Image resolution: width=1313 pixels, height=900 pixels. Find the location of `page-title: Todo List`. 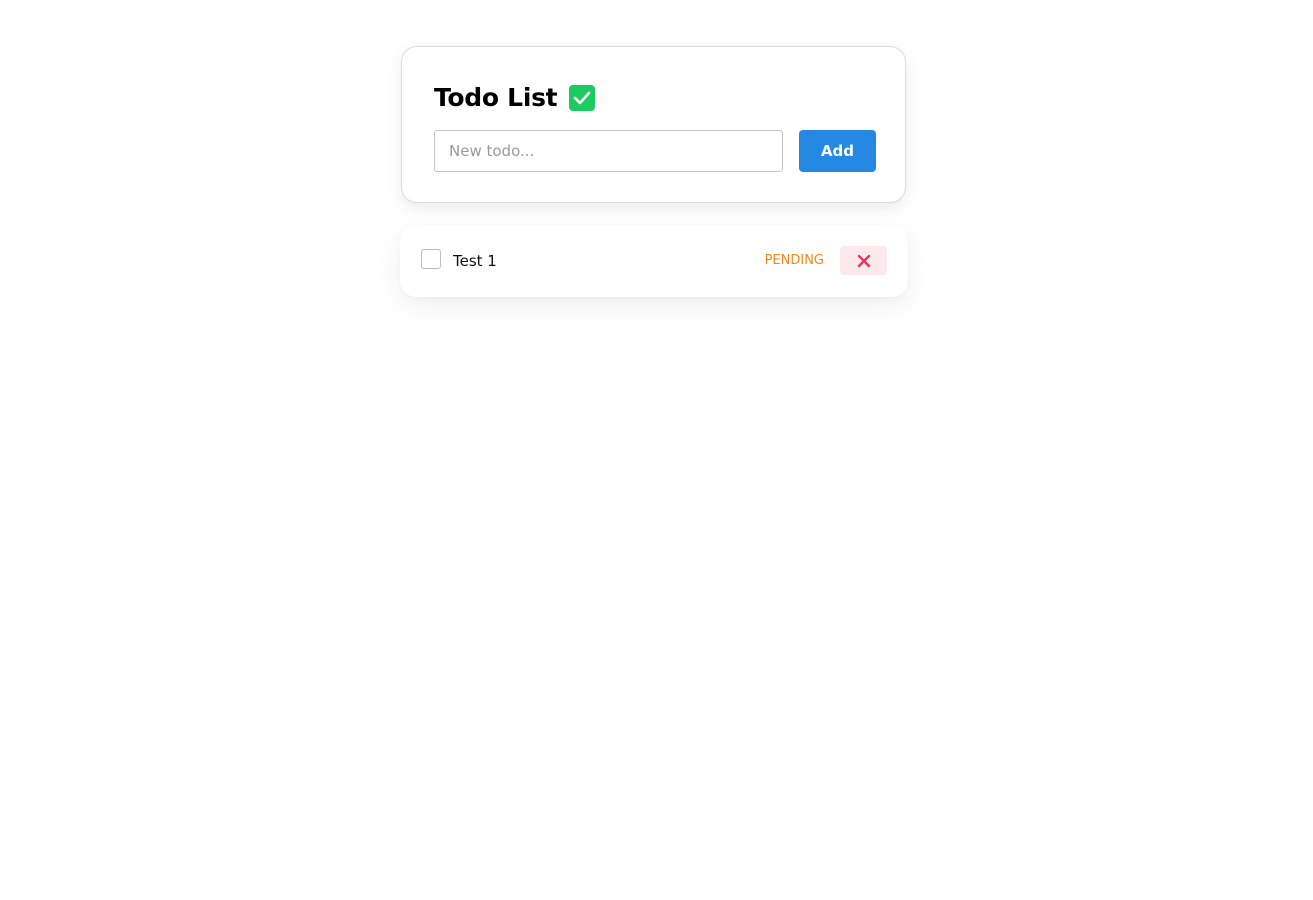

page-title: Todo List is located at coordinates (496, 97).